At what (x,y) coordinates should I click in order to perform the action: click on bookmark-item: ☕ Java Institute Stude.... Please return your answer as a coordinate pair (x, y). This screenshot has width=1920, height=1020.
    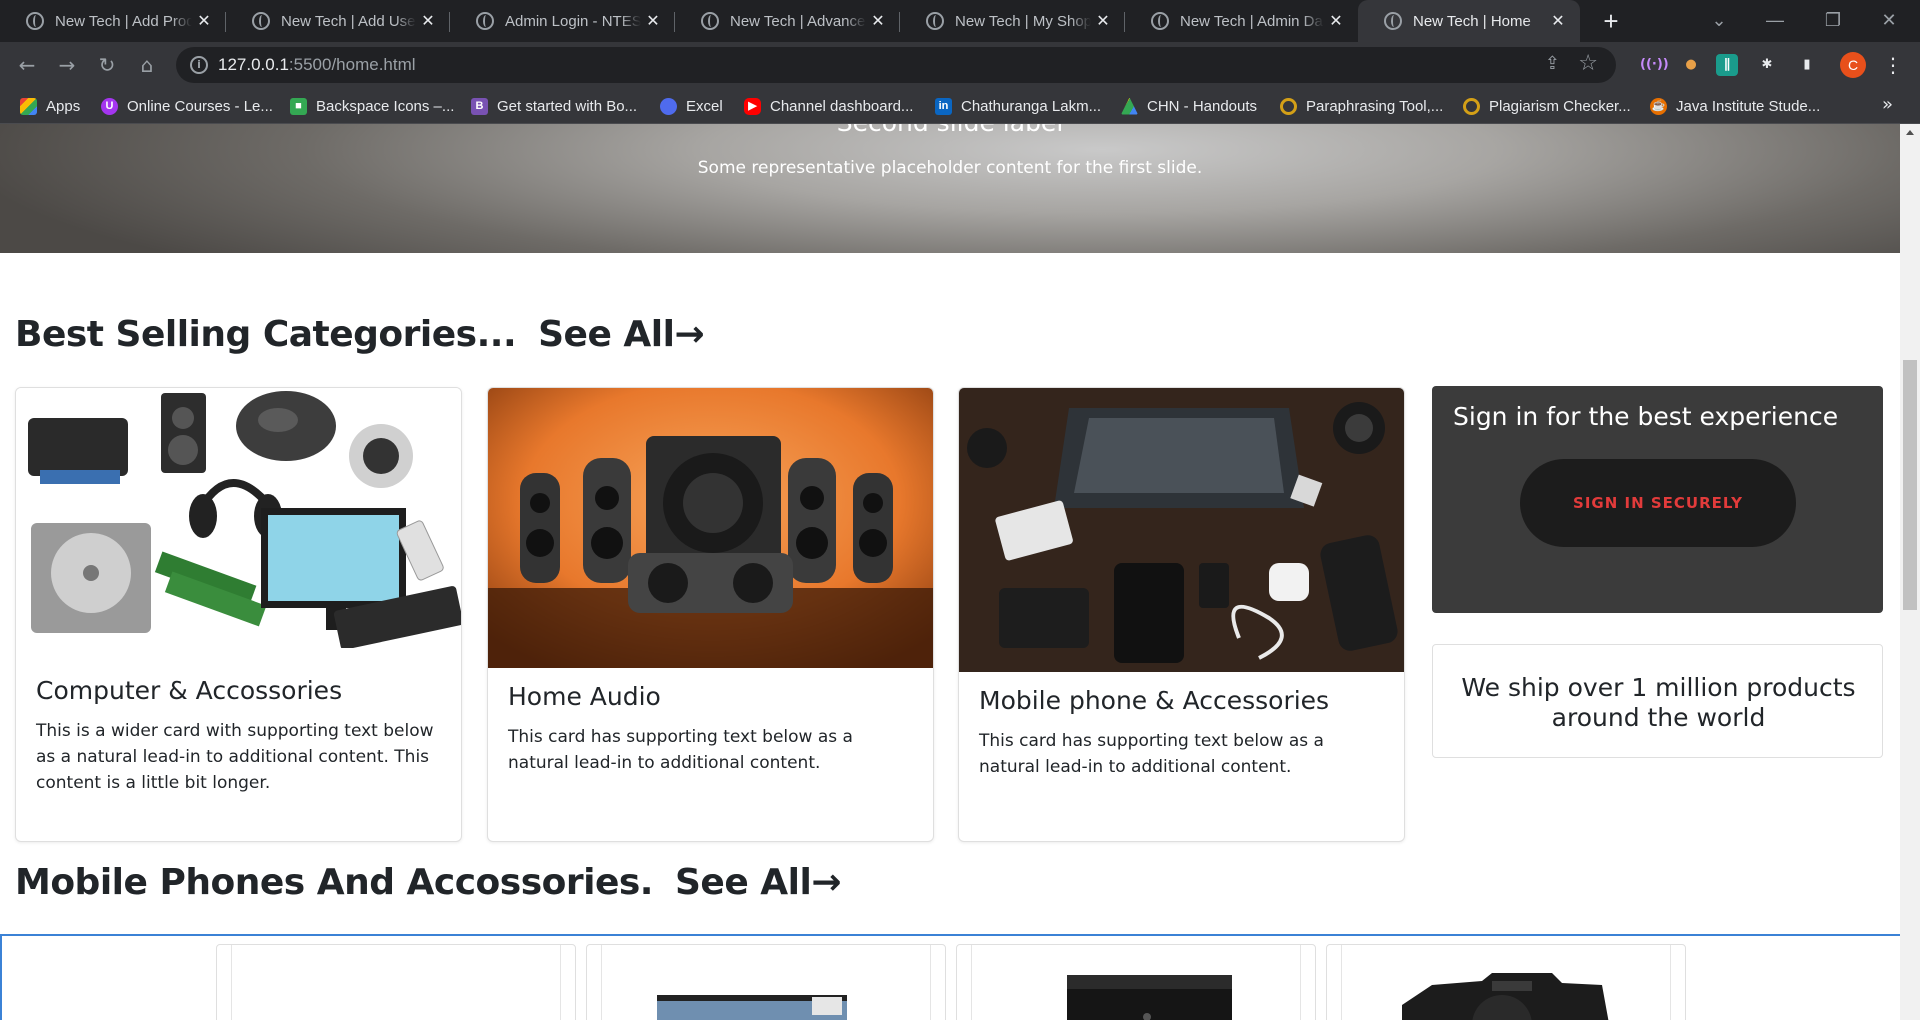
    Looking at the image, I should click on (1735, 106).